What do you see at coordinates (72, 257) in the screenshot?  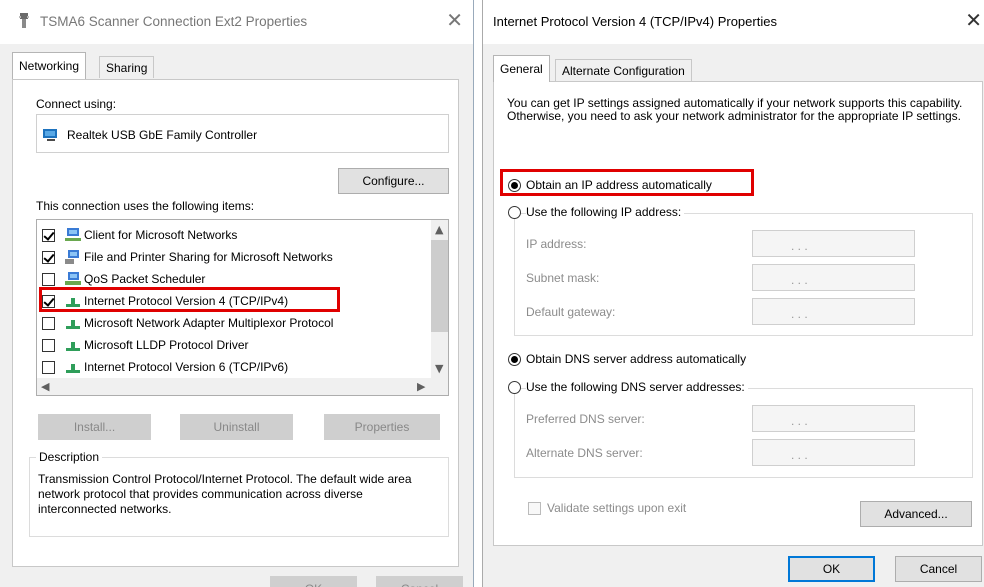 I see `file-printer-sharing-icon` at bounding box center [72, 257].